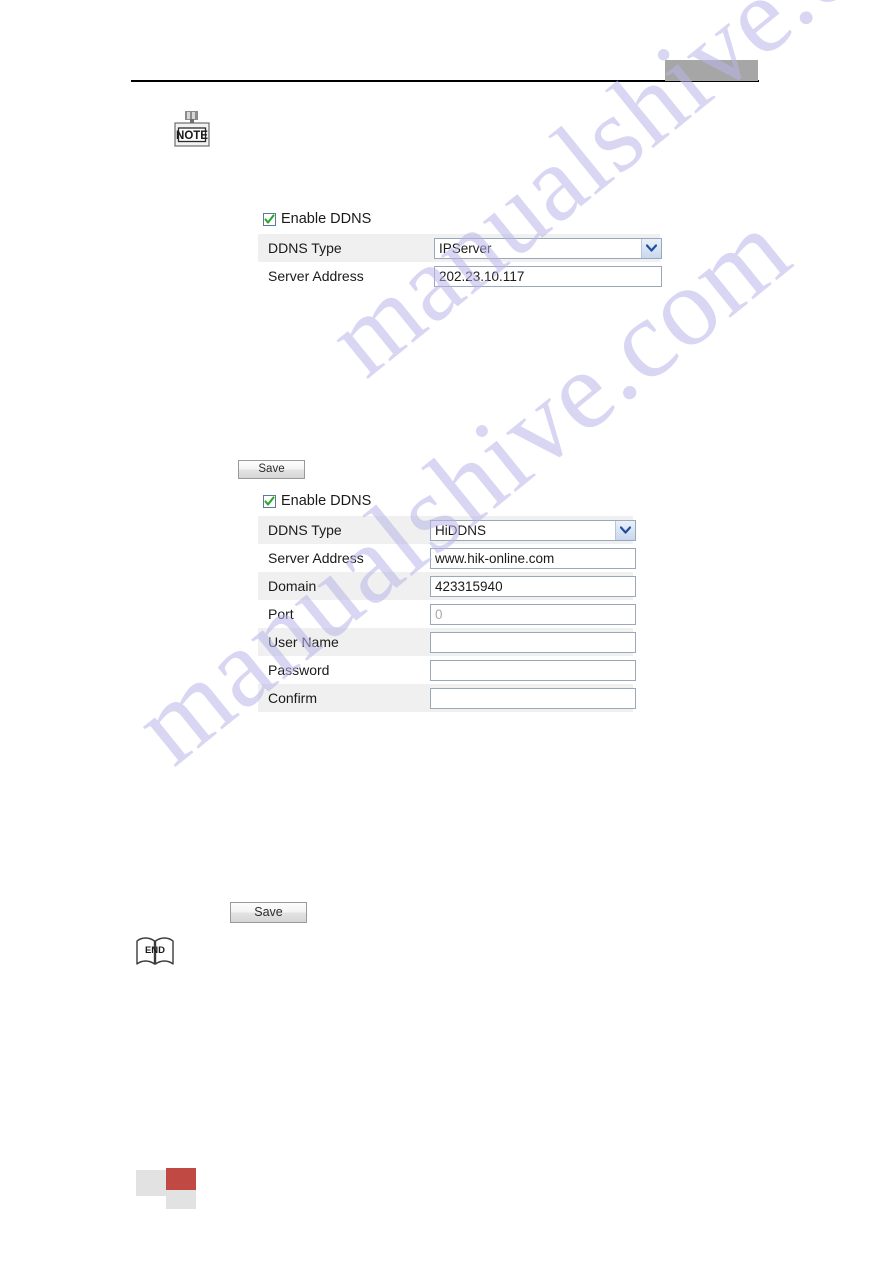 This screenshot has width=893, height=1263. What do you see at coordinates (293, 698) in the screenshot?
I see `field-label: Confirm` at bounding box center [293, 698].